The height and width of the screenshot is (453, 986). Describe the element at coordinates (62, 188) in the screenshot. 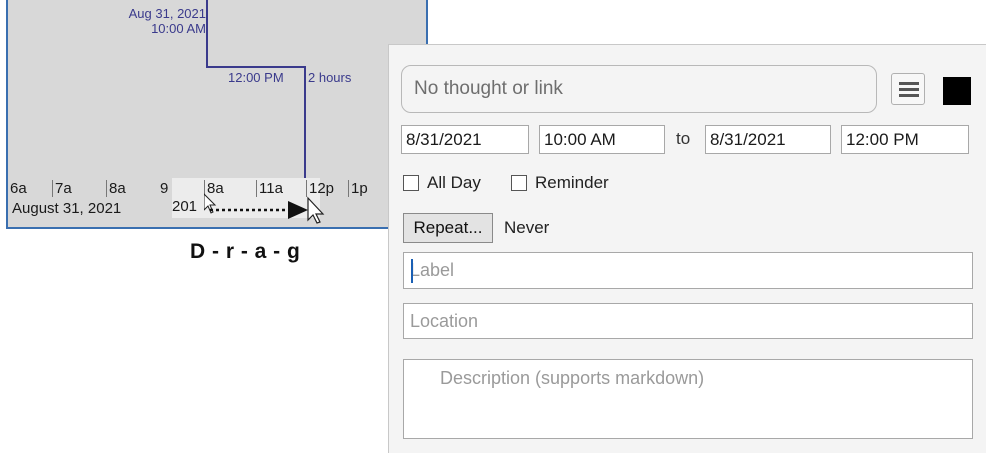

I see `hour-label: 7a` at that location.